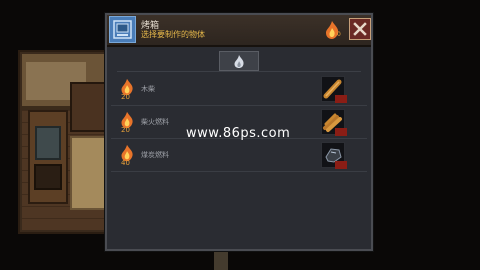 Image resolution: width=480 pixels, height=270 pixels. Describe the element at coordinates (334, 122) in the screenshot. I see `kindling-icon` at that location.